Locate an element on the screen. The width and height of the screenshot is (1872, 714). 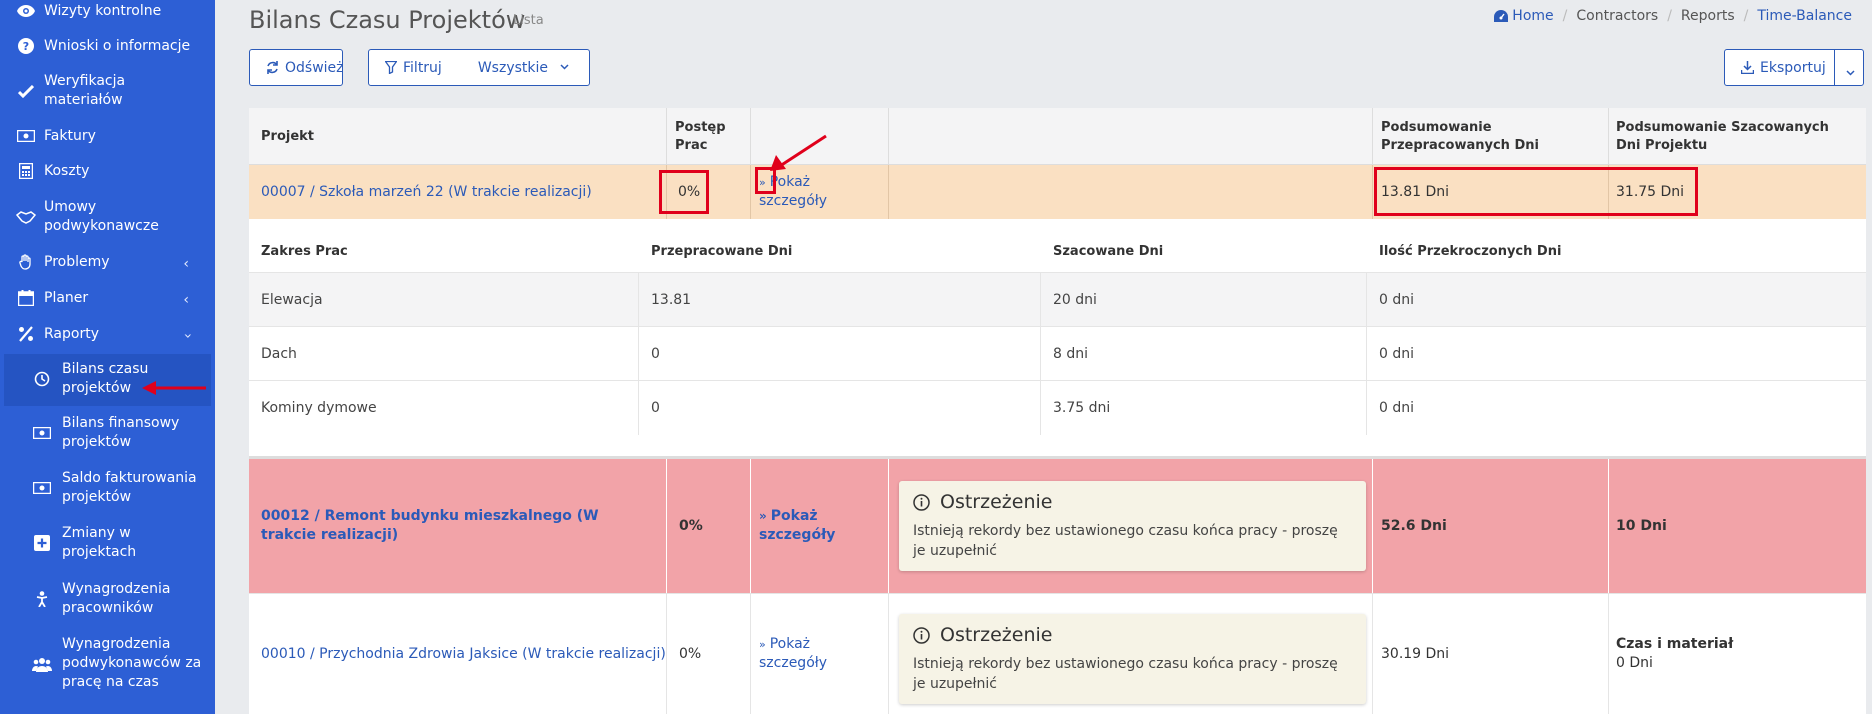
details-header-worked: Przepracowane Dni is located at coordinates (722, 251).